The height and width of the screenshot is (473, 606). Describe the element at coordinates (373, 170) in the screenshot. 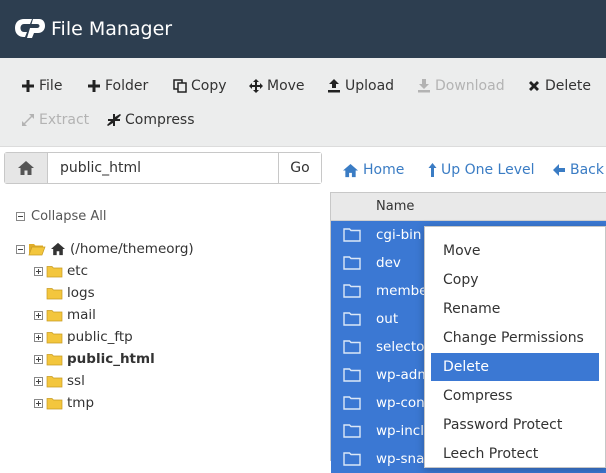

I see `nav-home-link: Home` at that location.